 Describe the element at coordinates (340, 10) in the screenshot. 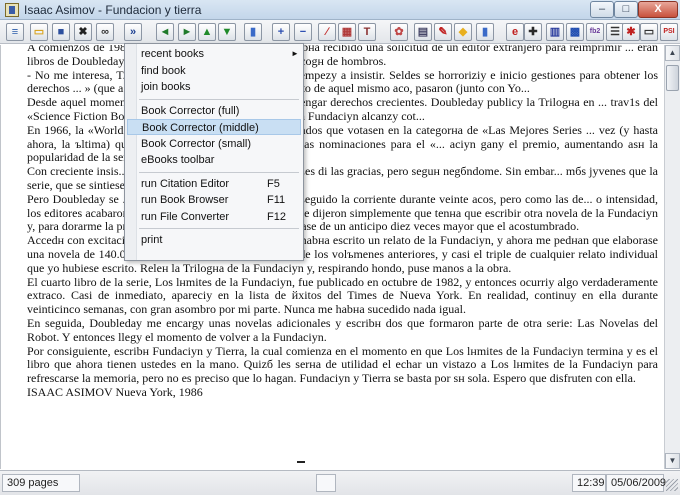

I see `title-bar: Isaac Asimov - Fundacion y tierra – □ X` at that location.